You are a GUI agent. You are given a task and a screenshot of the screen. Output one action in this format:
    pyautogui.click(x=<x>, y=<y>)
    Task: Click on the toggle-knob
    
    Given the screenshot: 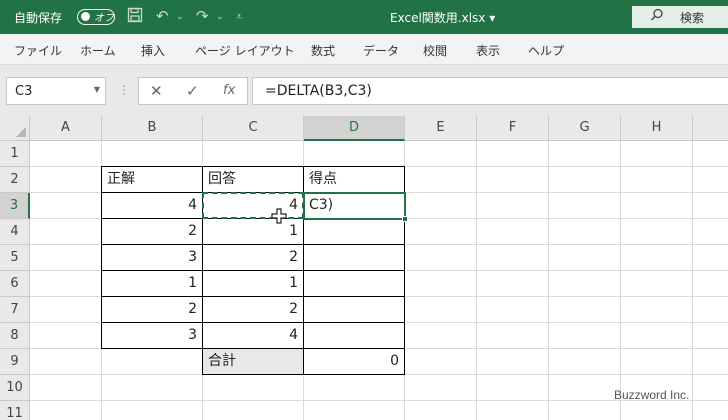 What is the action you would take?
    pyautogui.click(x=85, y=16)
    